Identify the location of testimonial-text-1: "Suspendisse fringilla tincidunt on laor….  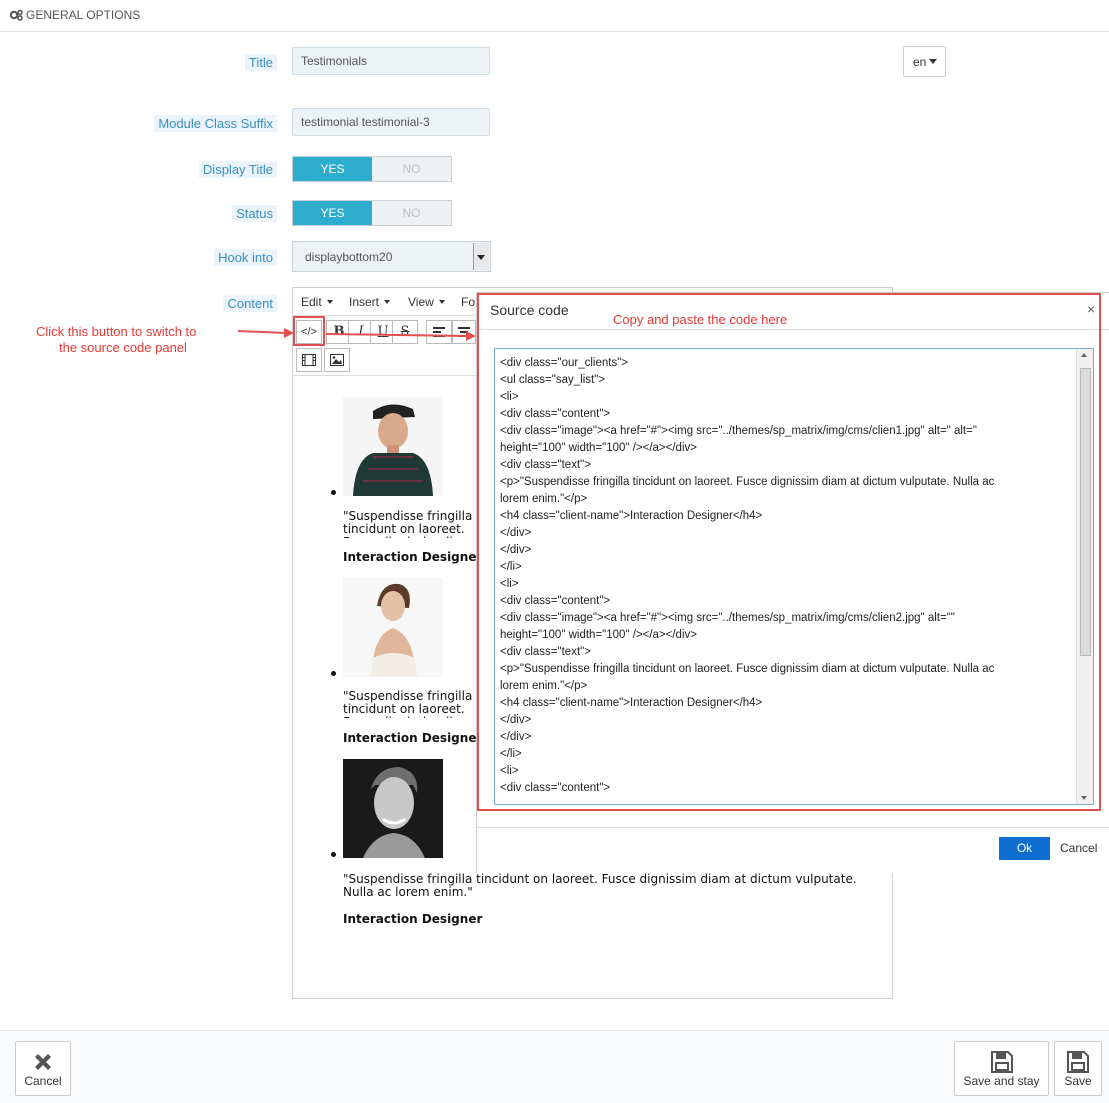
(408, 524).